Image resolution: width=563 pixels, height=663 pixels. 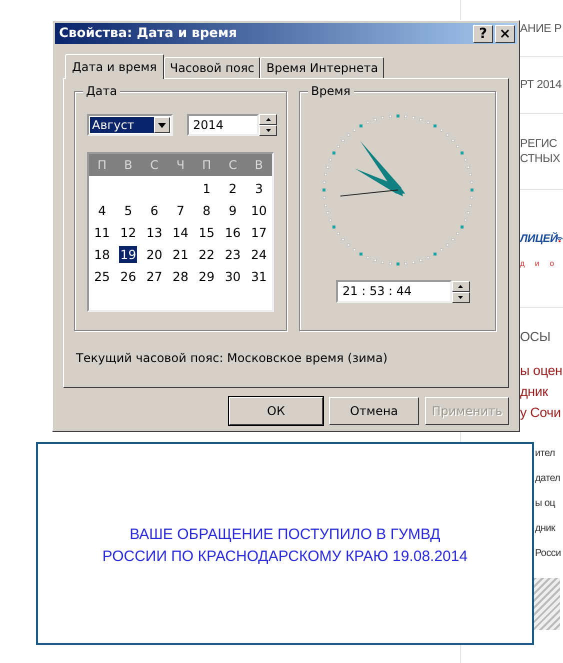 I want to click on logo-subtext: д и о, so click(x=540, y=263).